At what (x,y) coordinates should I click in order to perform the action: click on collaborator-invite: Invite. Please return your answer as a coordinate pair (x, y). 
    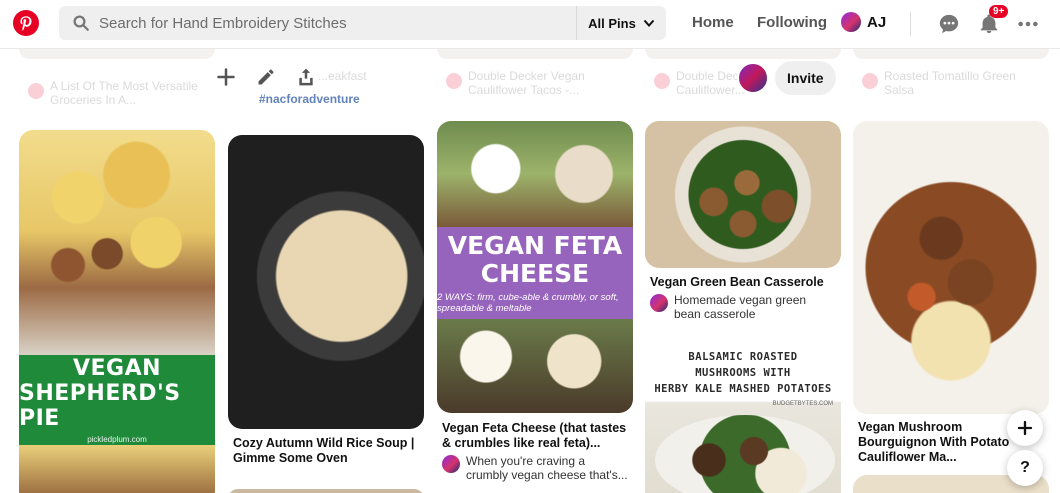
    Looking at the image, I should click on (786, 78).